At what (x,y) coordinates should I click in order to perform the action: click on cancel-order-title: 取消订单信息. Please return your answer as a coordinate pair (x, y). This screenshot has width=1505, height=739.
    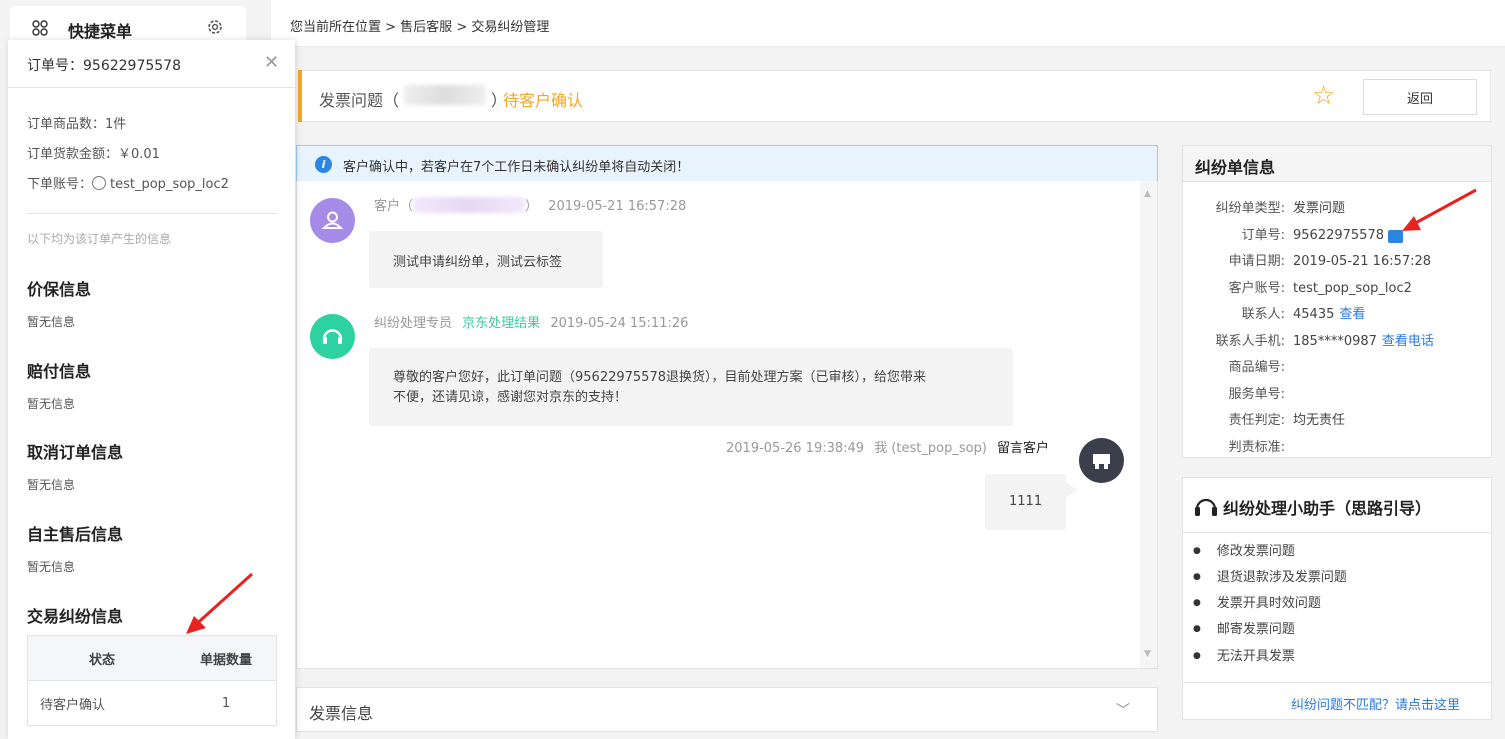
    Looking at the image, I should click on (75, 452).